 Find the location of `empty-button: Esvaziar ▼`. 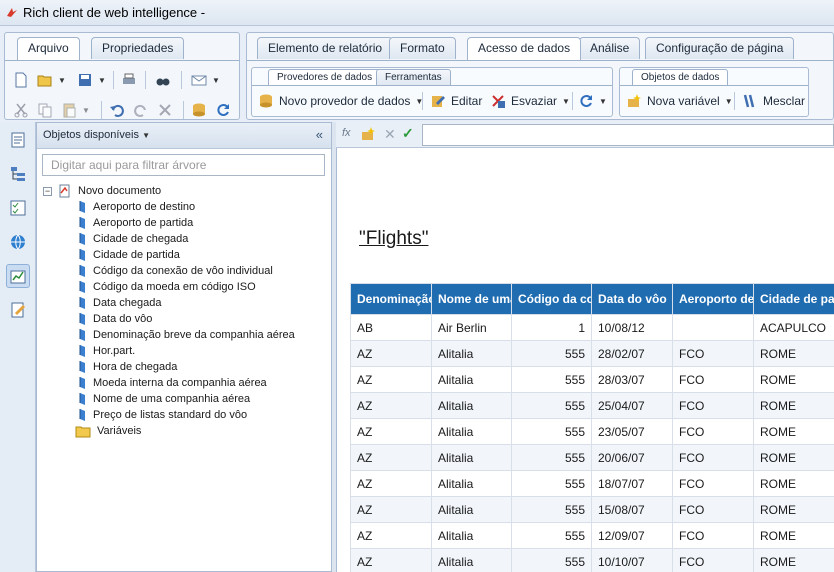

empty-button: Esvaziar ▼ is located at coordinates (530, 101).